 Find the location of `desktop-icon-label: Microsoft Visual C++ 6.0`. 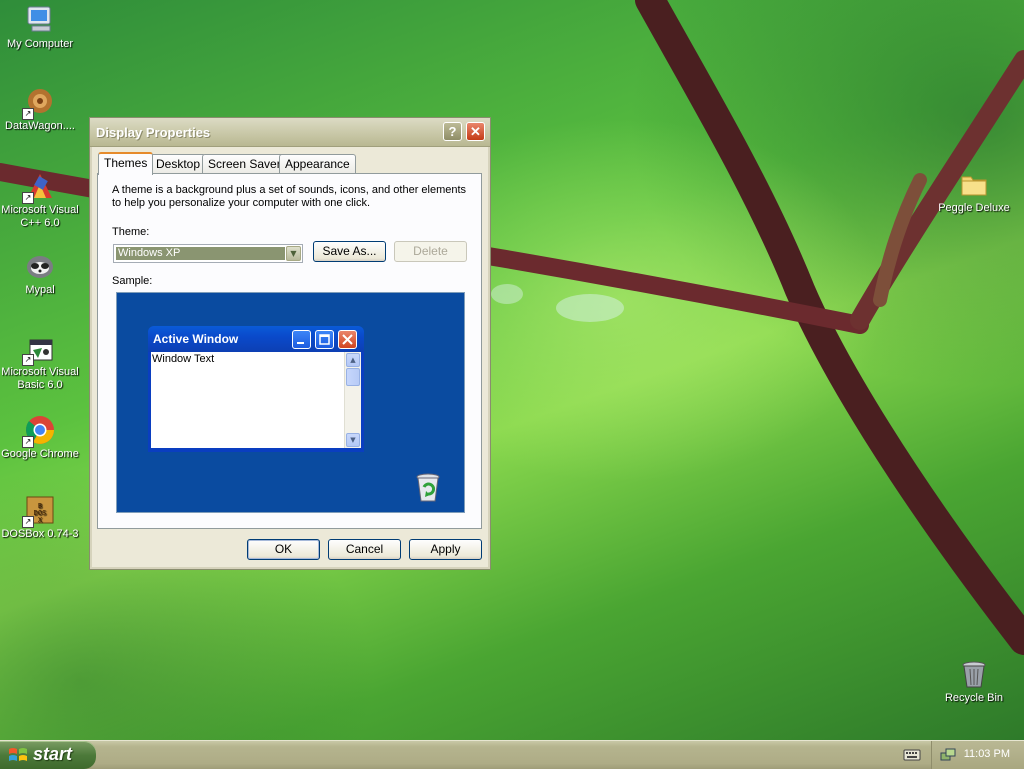

desktop-icon-label: Microsoft Visual C++ 6.0 is located at coordinates (40, 216).